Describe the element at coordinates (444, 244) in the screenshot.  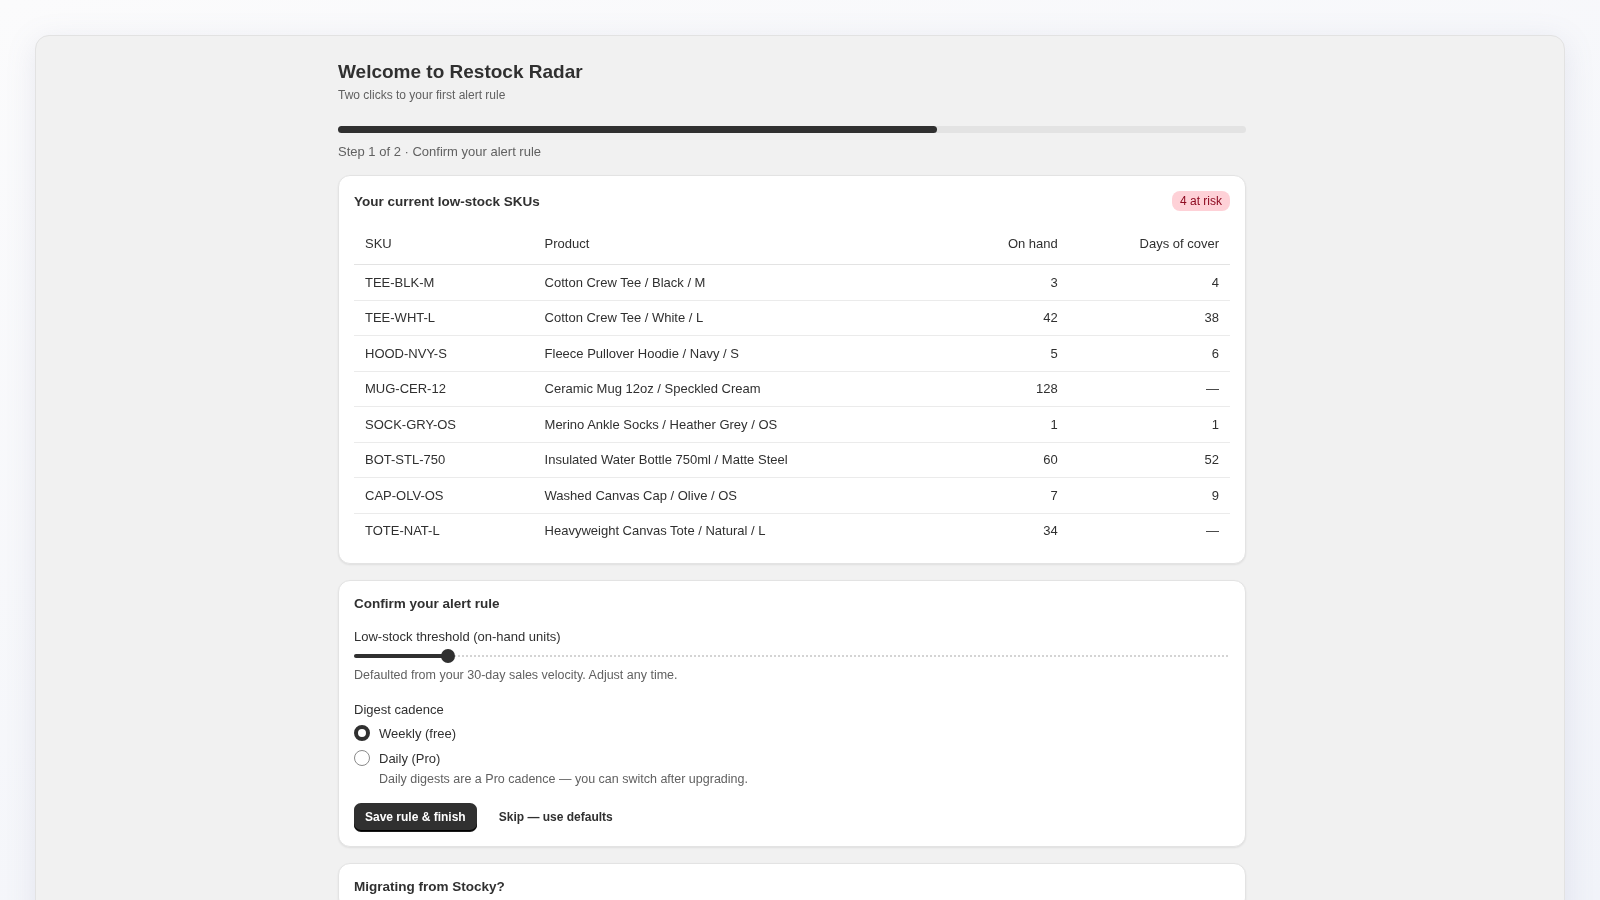
I see `column-header: SKU` at that location.